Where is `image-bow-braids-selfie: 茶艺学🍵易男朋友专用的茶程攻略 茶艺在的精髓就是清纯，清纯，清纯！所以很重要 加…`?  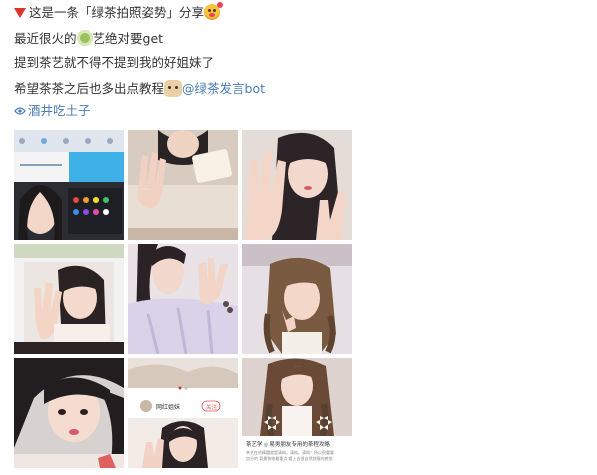 image-bow-braids-selfie: 茶艺学🍵易男朋友专用的茶程攻略 茶艺在的精髓就是清纯，清纯，清纯！所以很重要 加… is located at coordinates (297, 413).